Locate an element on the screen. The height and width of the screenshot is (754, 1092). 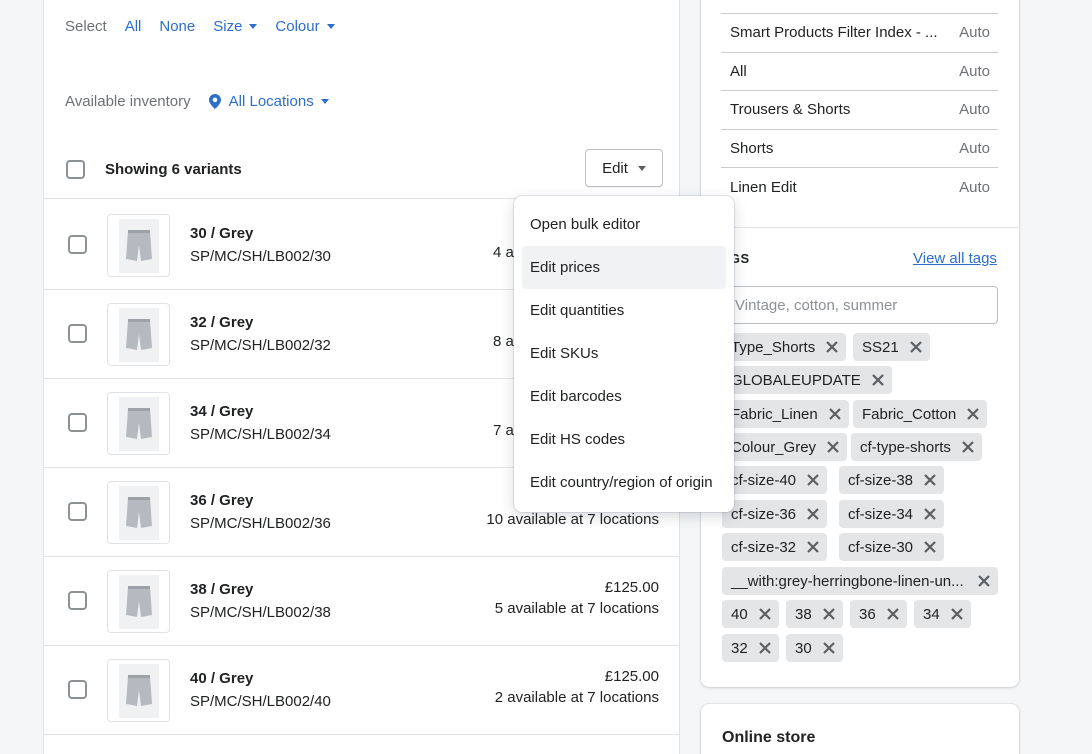
tag-chip: 36 is located at coordinates (878, 614).